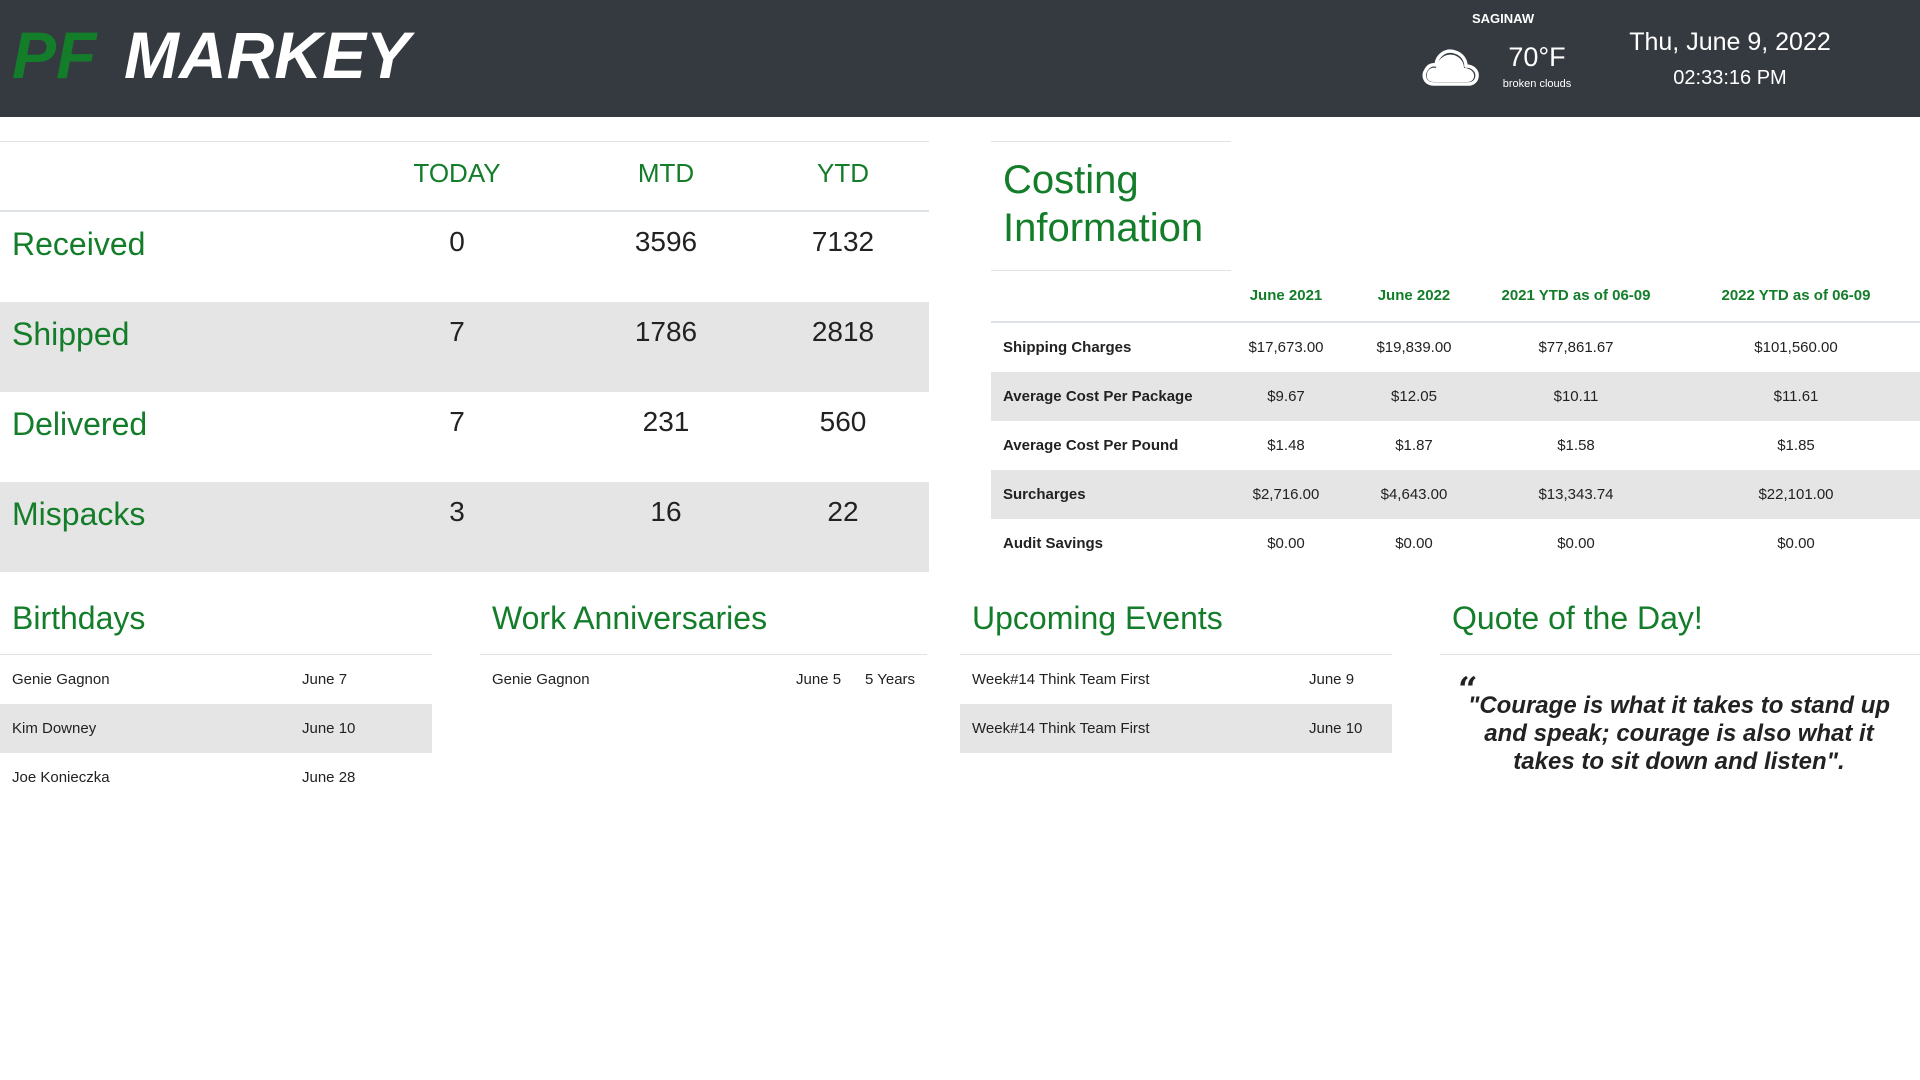 This screenshot has height=1080, width=1920. What do you see at coordinates (1796, 347) in the screenshot?
I see `cell: $101,560.00` at bounding box center [1796, 347].